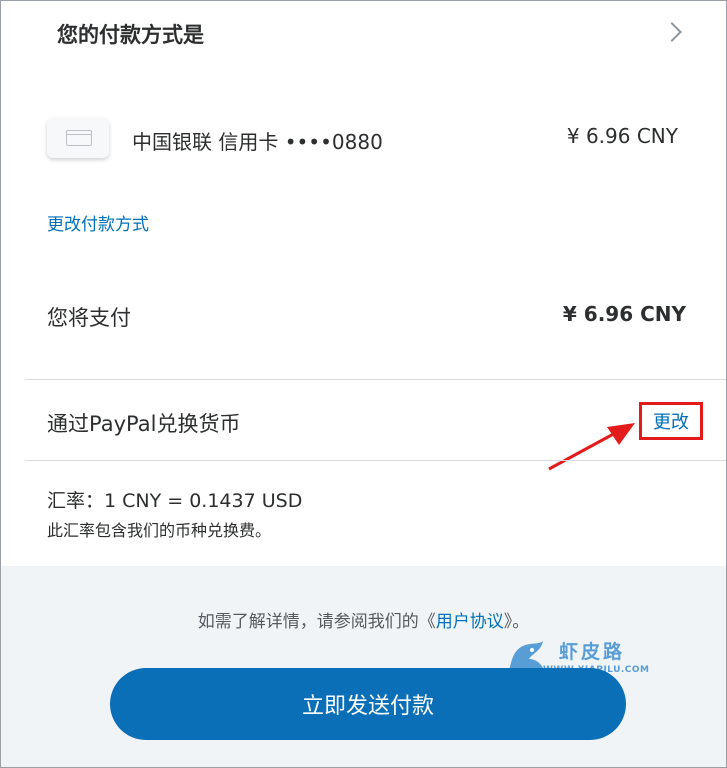 This screenshot has height=768, width=727. Describe the element at coordinates (89, 318) in the screenshot. I see `you-pay-label: 您将支付` at that location.